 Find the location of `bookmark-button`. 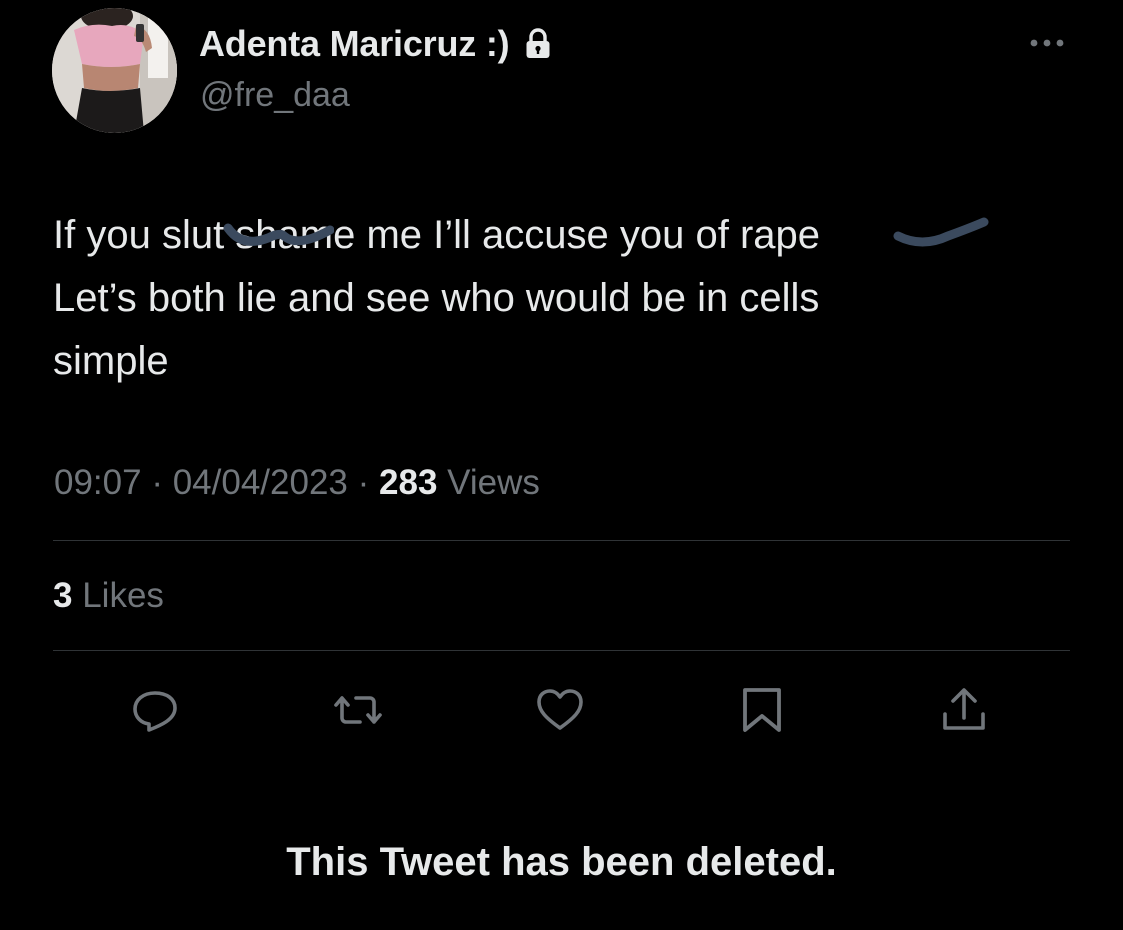

bookmark-button is located at coordinates (762, 710).